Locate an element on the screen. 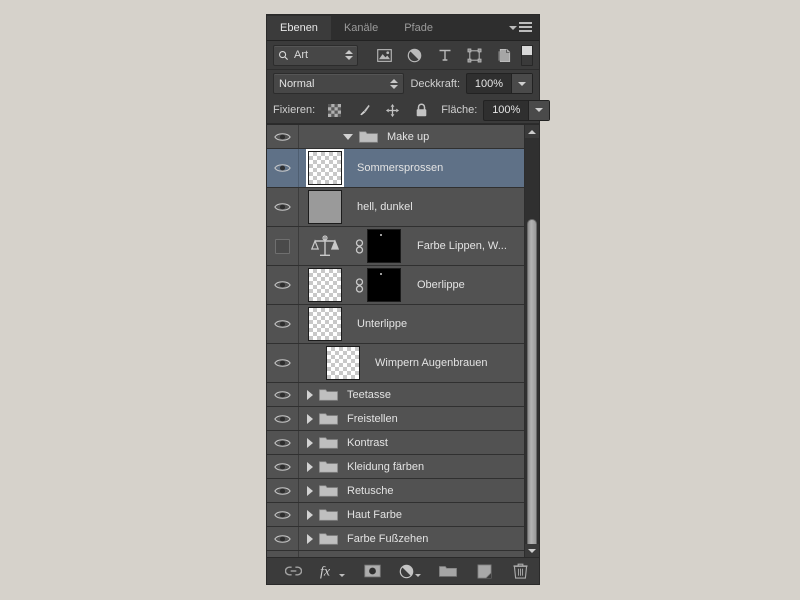  add-layer-mask-icon is located at coordinates (372, 571).